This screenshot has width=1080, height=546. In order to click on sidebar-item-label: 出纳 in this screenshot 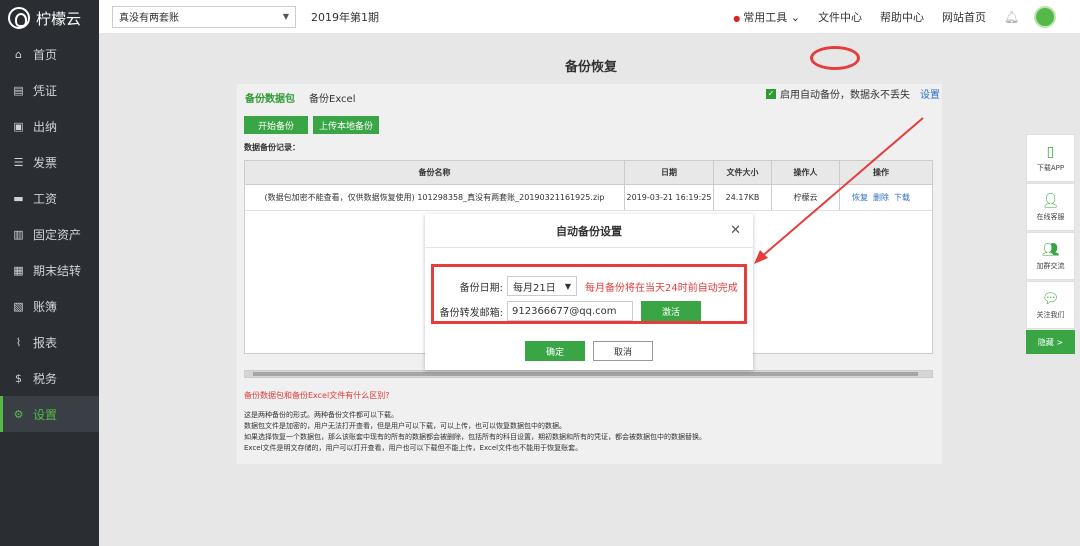, I will do `click(45, 126)`.